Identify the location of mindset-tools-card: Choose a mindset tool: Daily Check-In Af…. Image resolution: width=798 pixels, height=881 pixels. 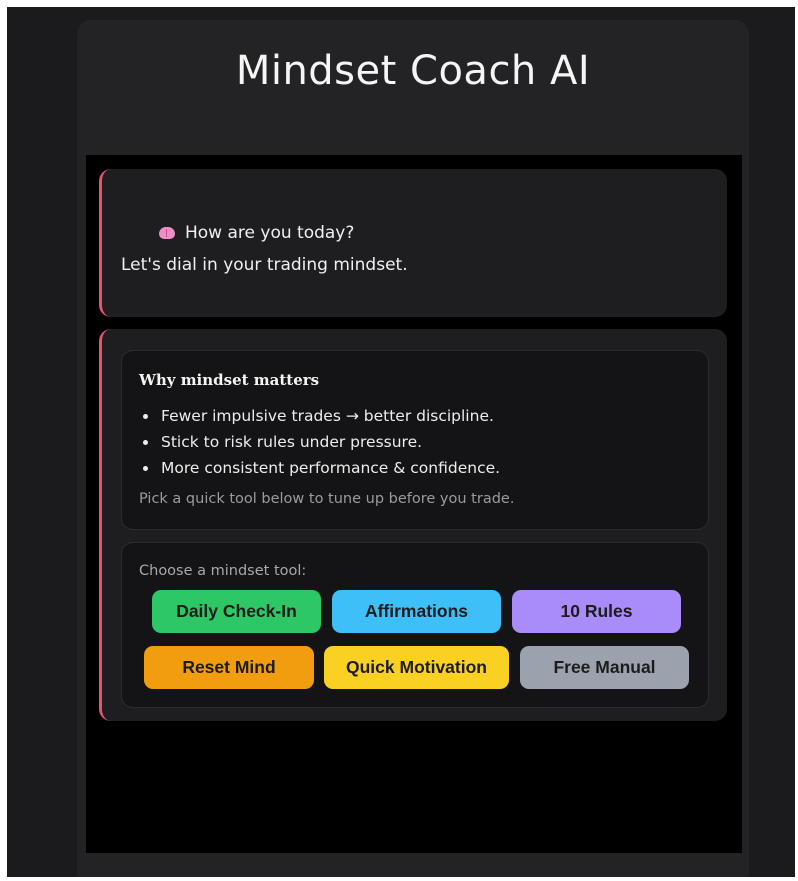
(415, 625).